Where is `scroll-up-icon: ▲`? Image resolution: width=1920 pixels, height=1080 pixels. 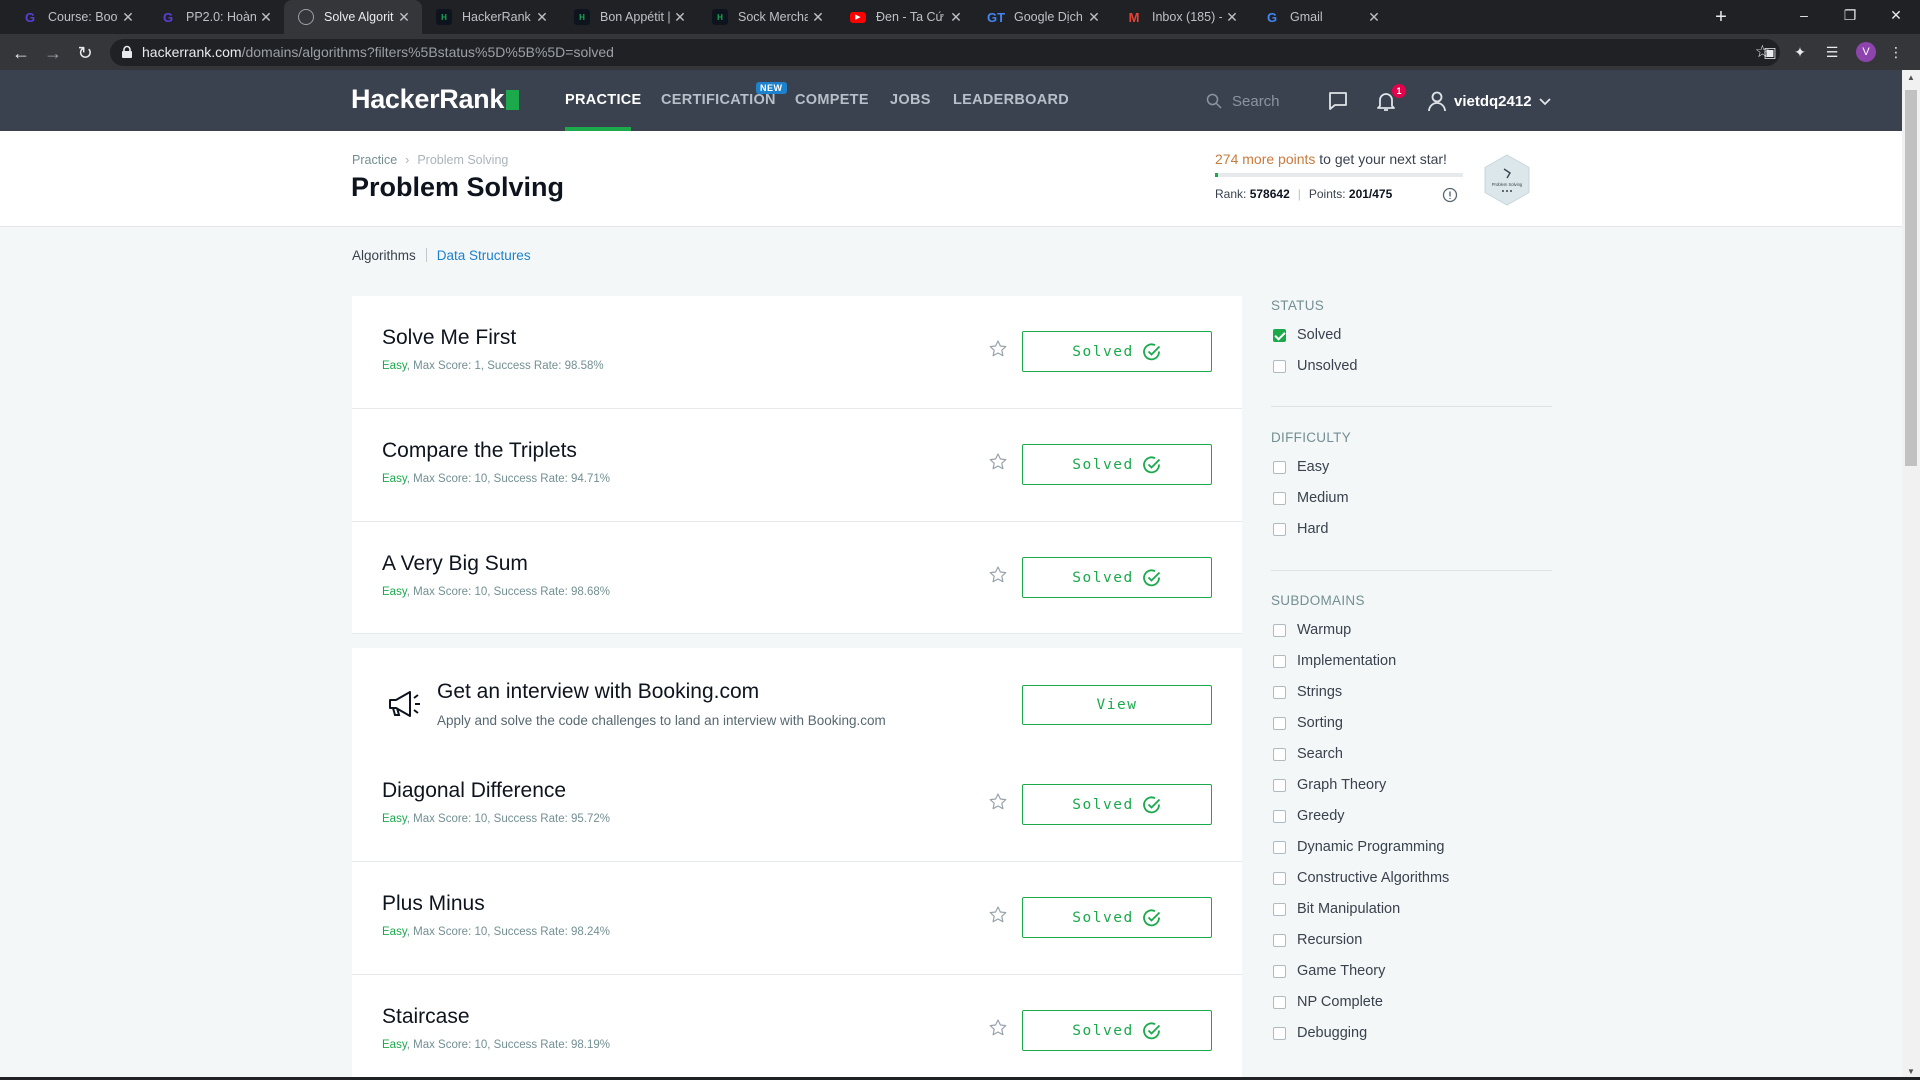
scroll-up-icon: ▲ is located at coordinates (1911, 78).